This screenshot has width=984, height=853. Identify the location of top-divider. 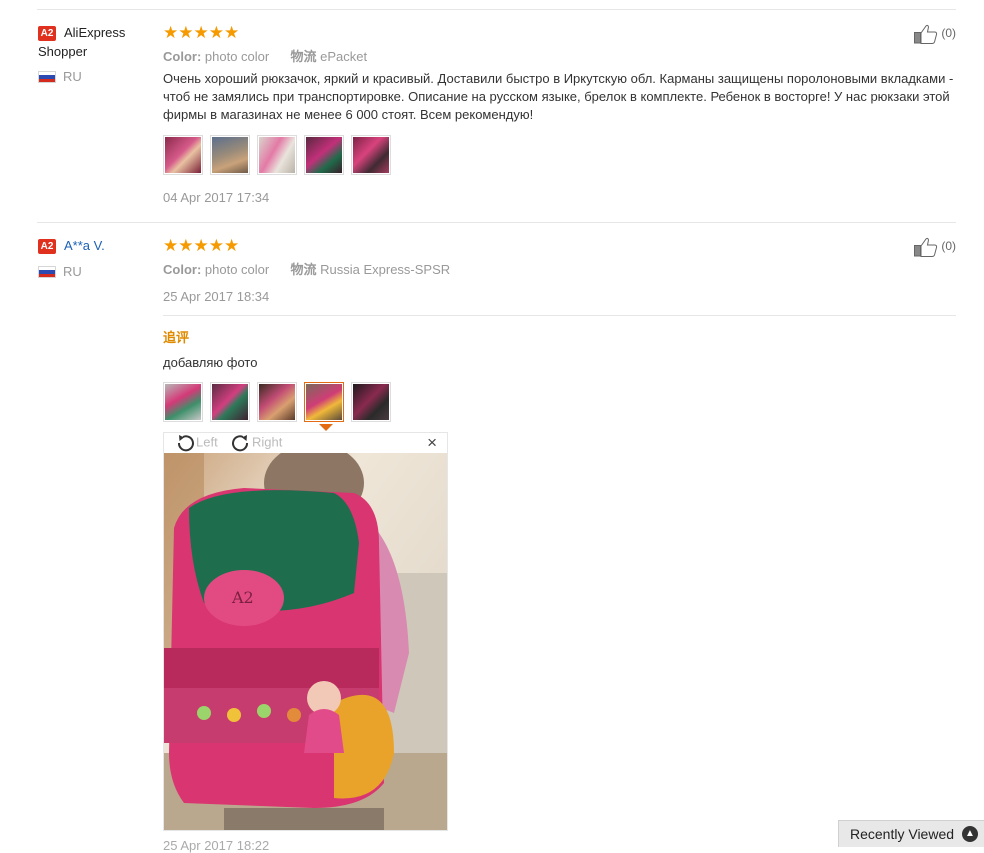
(496, 9).